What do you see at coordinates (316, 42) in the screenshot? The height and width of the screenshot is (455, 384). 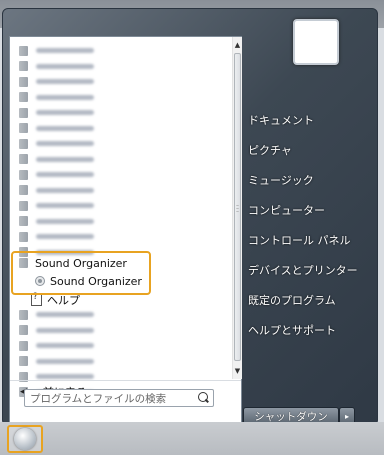 I see `user-picture` at bounding box center [316, 42].